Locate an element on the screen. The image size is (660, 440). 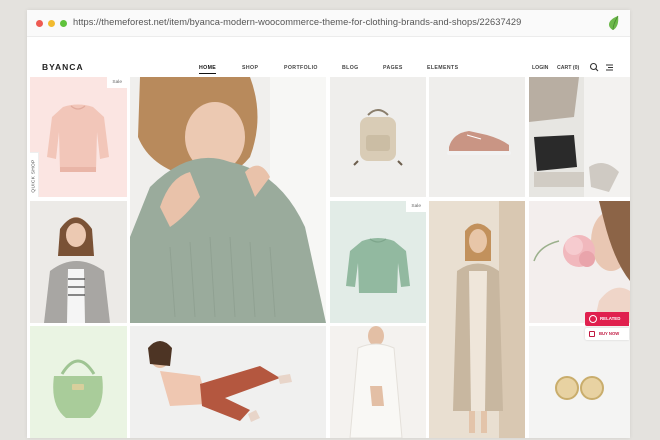
maximize-window-button is located at coordinates (63, 23).